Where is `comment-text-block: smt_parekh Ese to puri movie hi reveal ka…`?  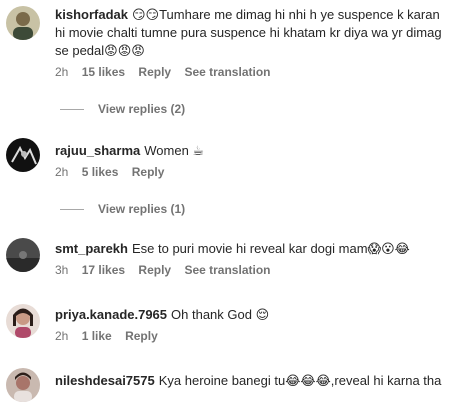
comment-text-block: smt_parekh Ese to puri movie hi reveal ka… is located at coordinates (253, 249).